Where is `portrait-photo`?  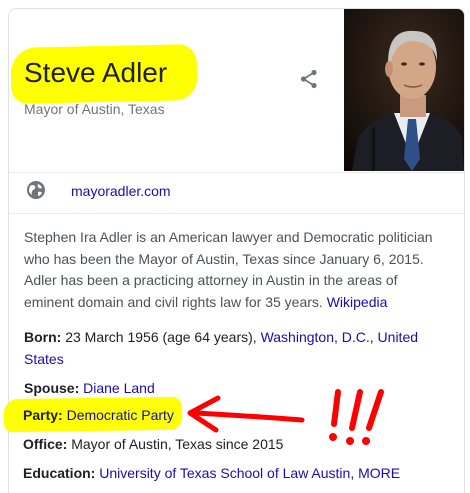
portrait-photo is located at coordinates (404, 90).